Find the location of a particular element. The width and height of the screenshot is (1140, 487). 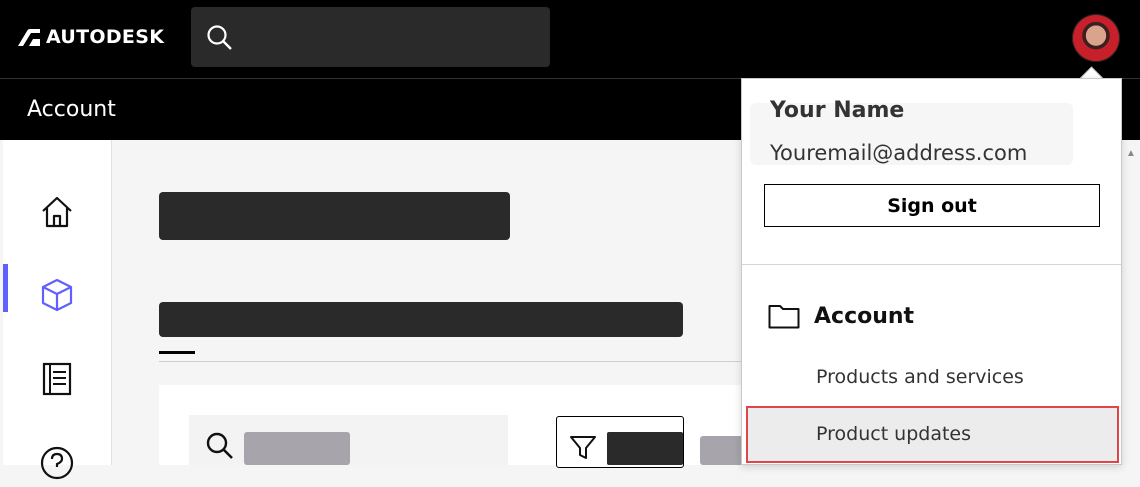

section-label: Account is located at coordinates (864, 316).